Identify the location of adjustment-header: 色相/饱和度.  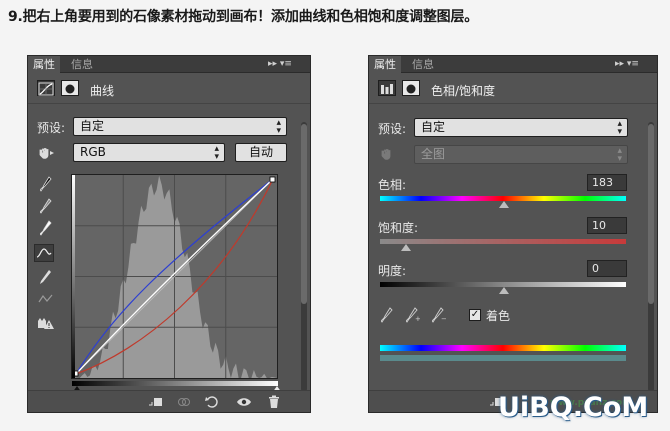
(513, 89).